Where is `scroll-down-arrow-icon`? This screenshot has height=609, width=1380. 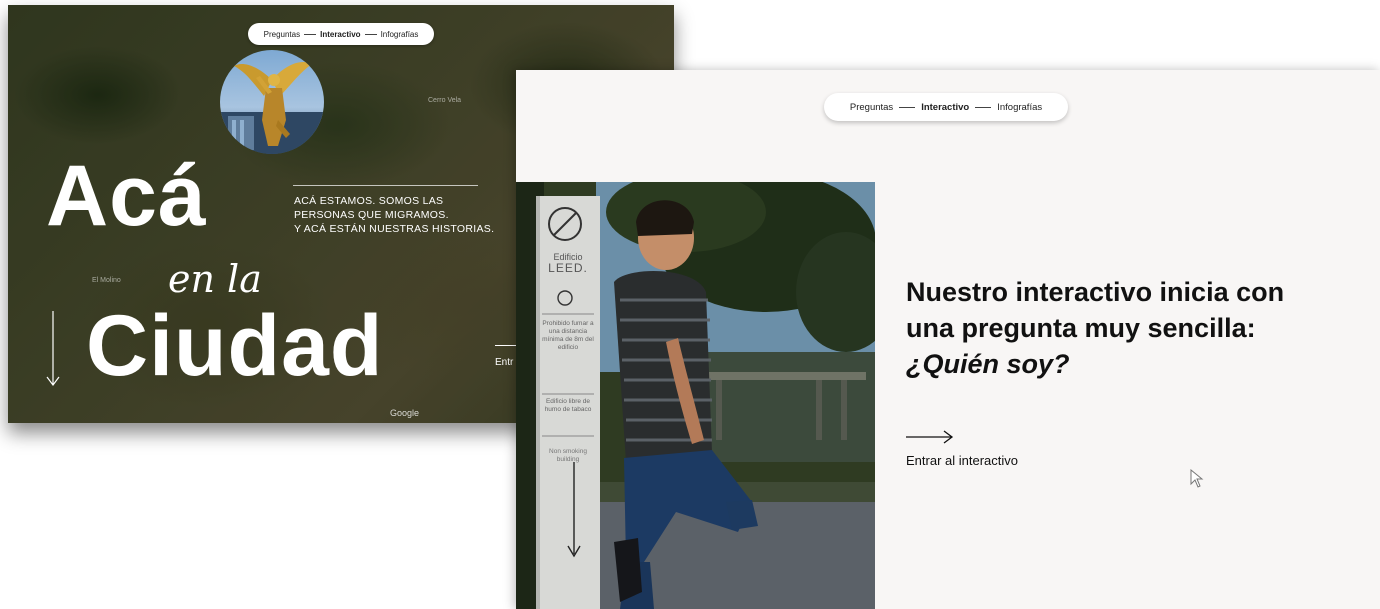
scroll-down-arrow-icon is located at coordinates (53, 349).